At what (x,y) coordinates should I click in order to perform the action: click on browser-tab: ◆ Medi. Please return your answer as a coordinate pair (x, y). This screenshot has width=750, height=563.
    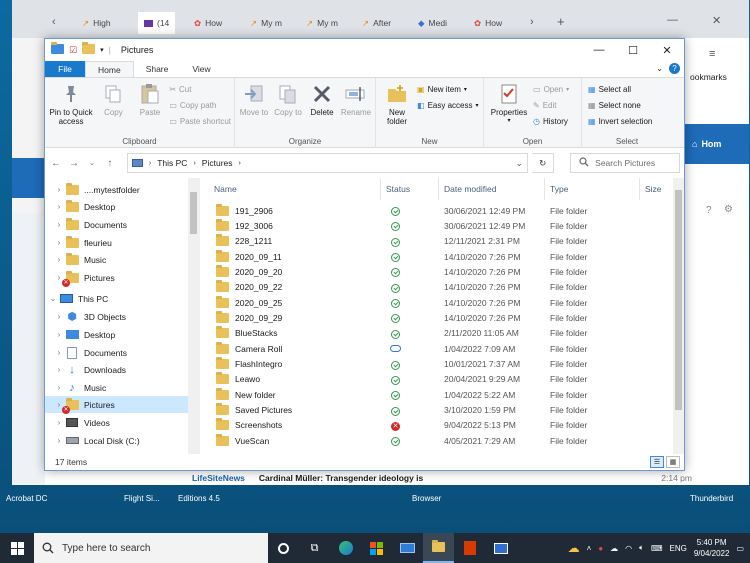
    Looking at the image, I should click on (432, 23).